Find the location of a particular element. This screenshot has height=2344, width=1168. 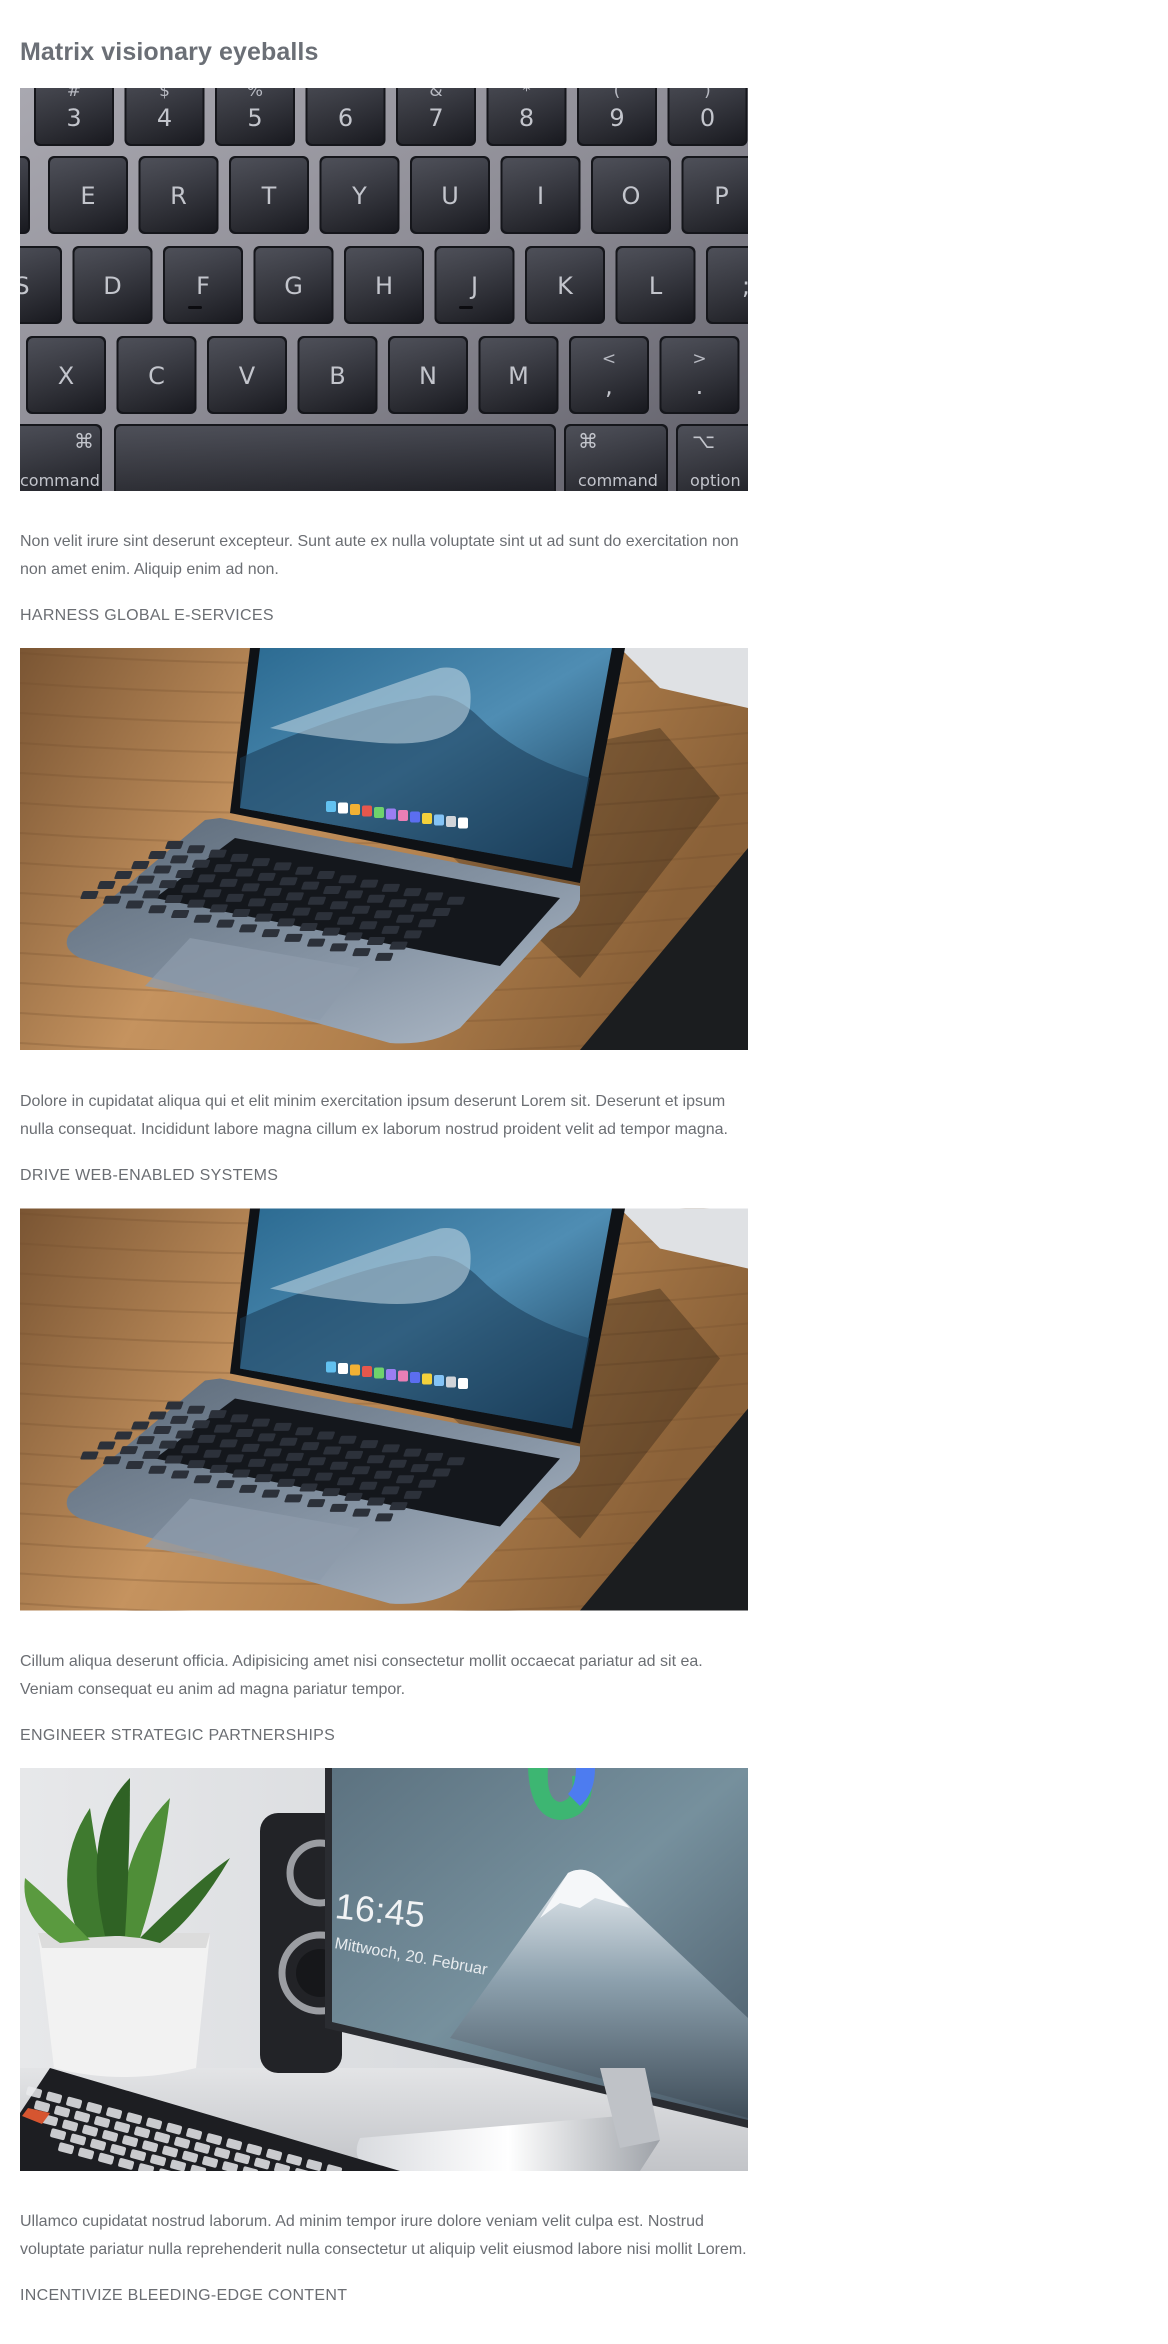

key-r: R is located at coordinates (178, 195).